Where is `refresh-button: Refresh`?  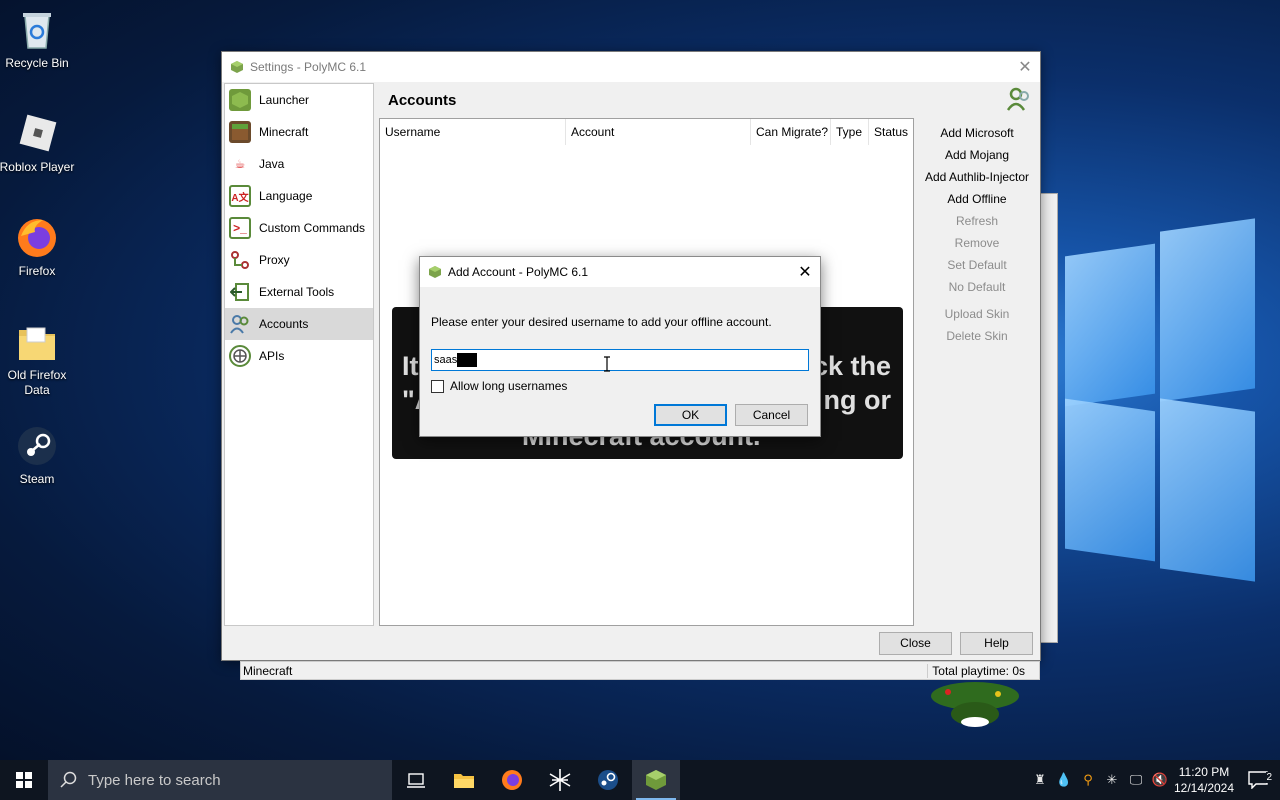
refresh-button: Refresh is located at coordinates (977, 221).